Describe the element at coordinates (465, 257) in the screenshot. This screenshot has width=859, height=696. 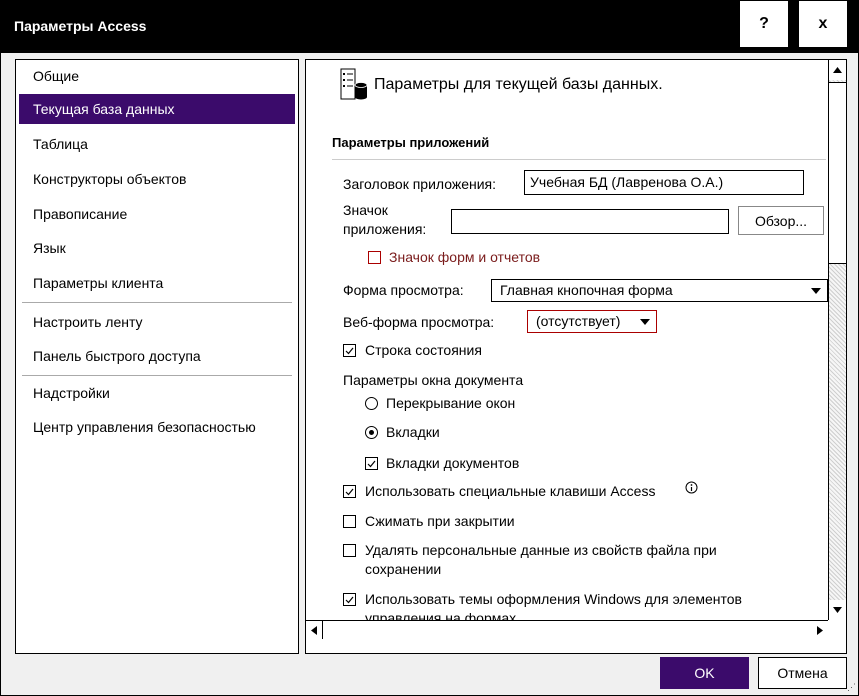
I see `forms-icon-label: Значок форм и отчетов` at that location.